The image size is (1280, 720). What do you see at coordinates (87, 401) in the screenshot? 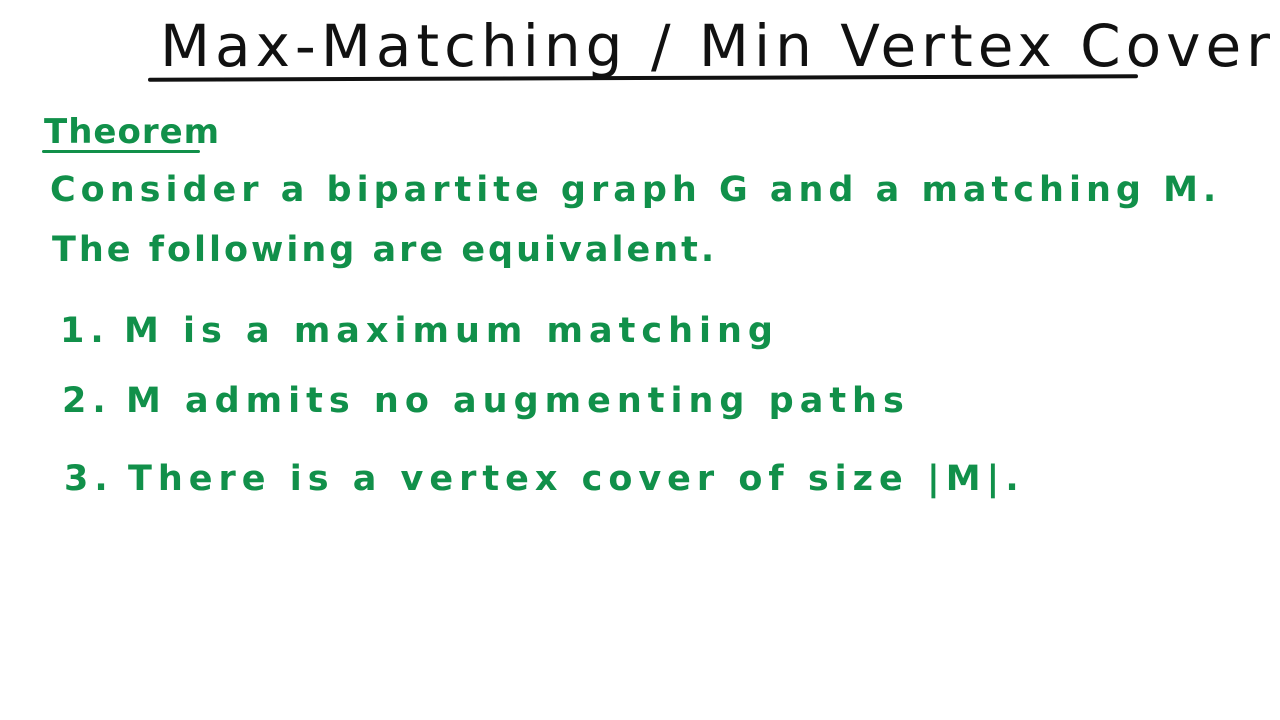
I see `list-item-number: 2.` at bounding box center [87, 401].